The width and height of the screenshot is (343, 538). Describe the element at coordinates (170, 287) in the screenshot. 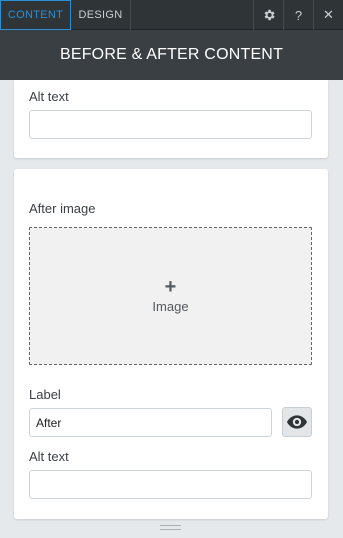

I see `plus-icon: +` at that location.